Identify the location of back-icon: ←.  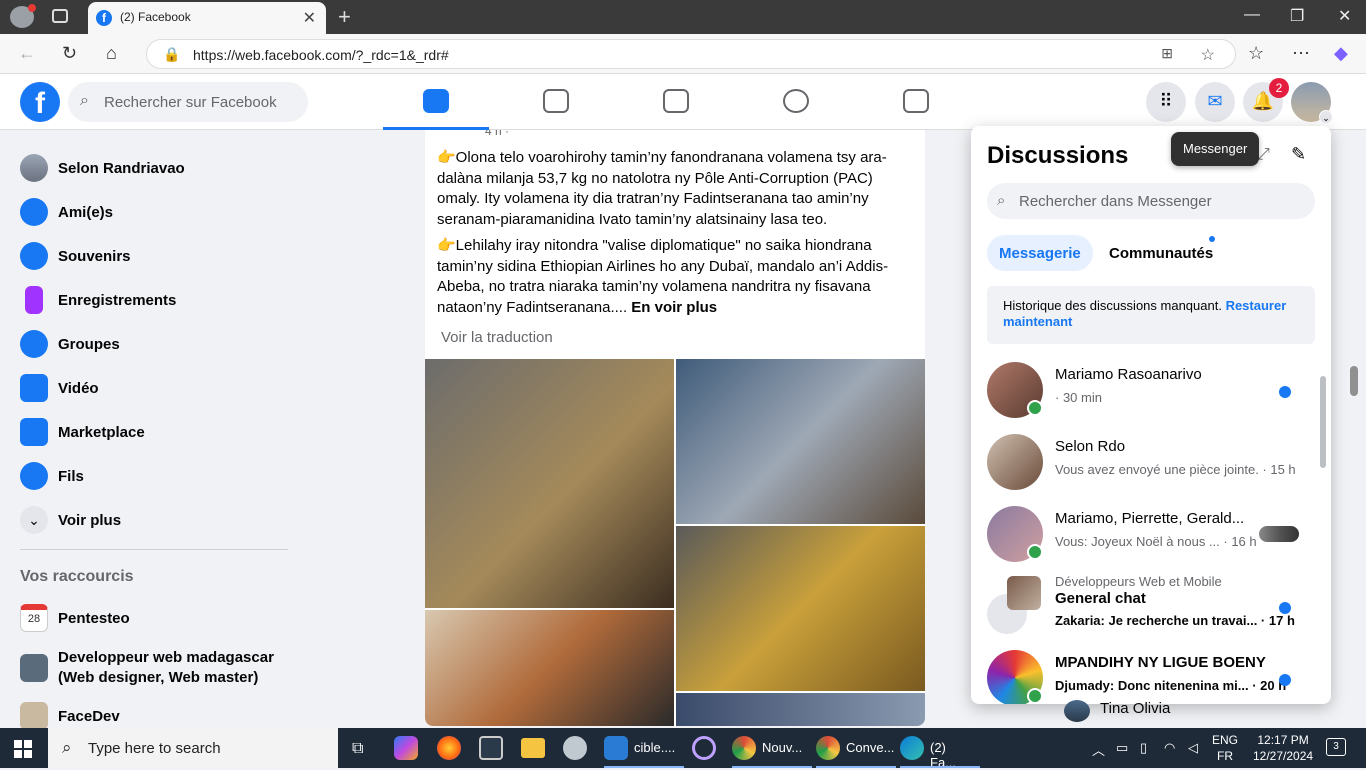
(27, 53).